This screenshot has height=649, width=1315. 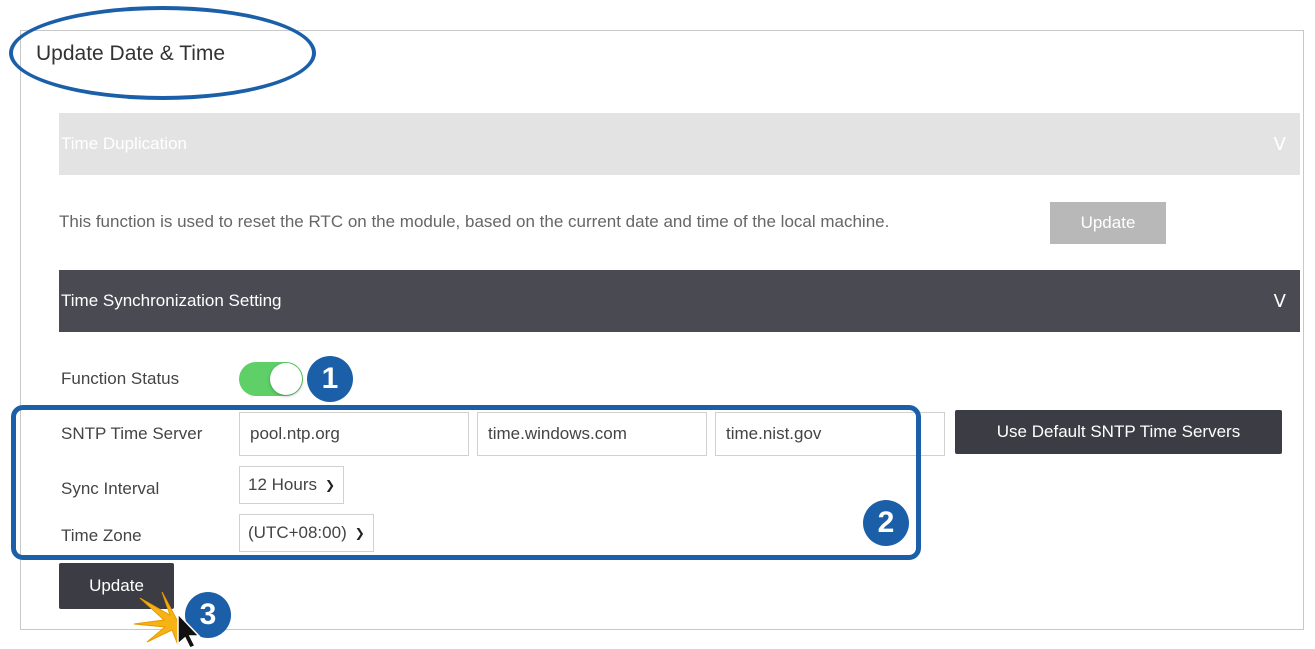 I want to click on toggle-knob, so click(x=286, y=379).